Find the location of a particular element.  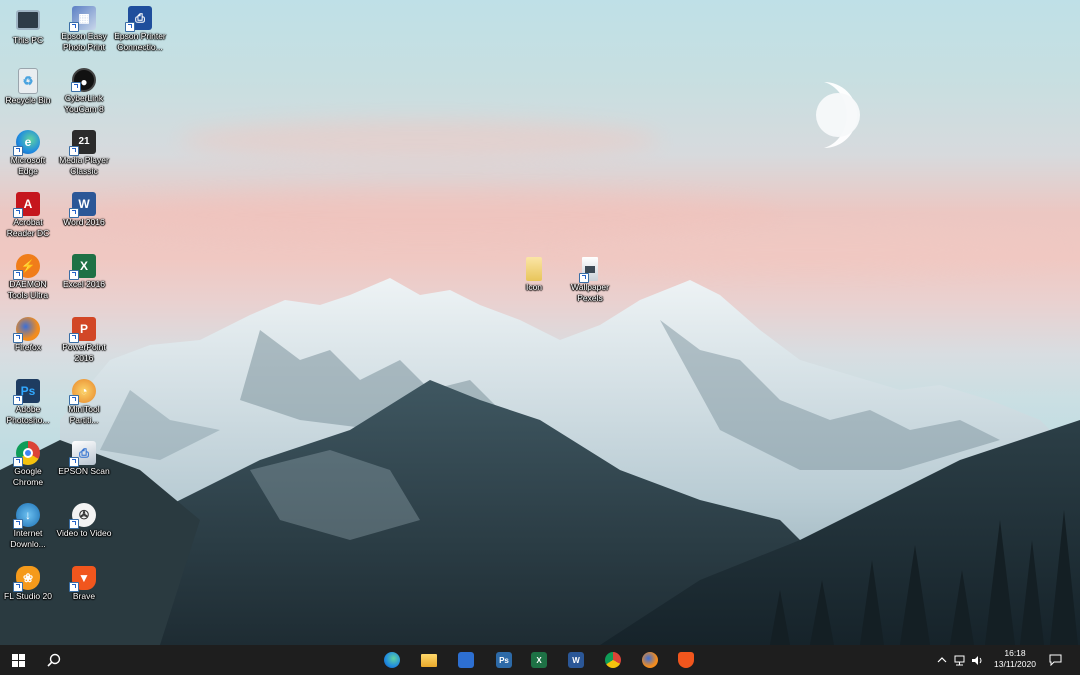

desktop-icon-fl-studio: ❀ FL Studio 20 is located at coordinates (28, 584).